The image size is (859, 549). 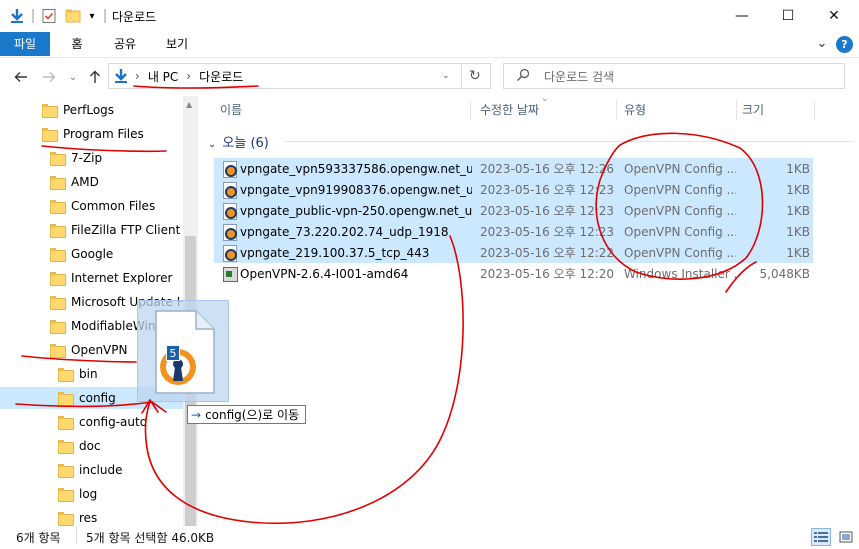 I want to click on tree-item-res: res, so click(x=77, y=516).